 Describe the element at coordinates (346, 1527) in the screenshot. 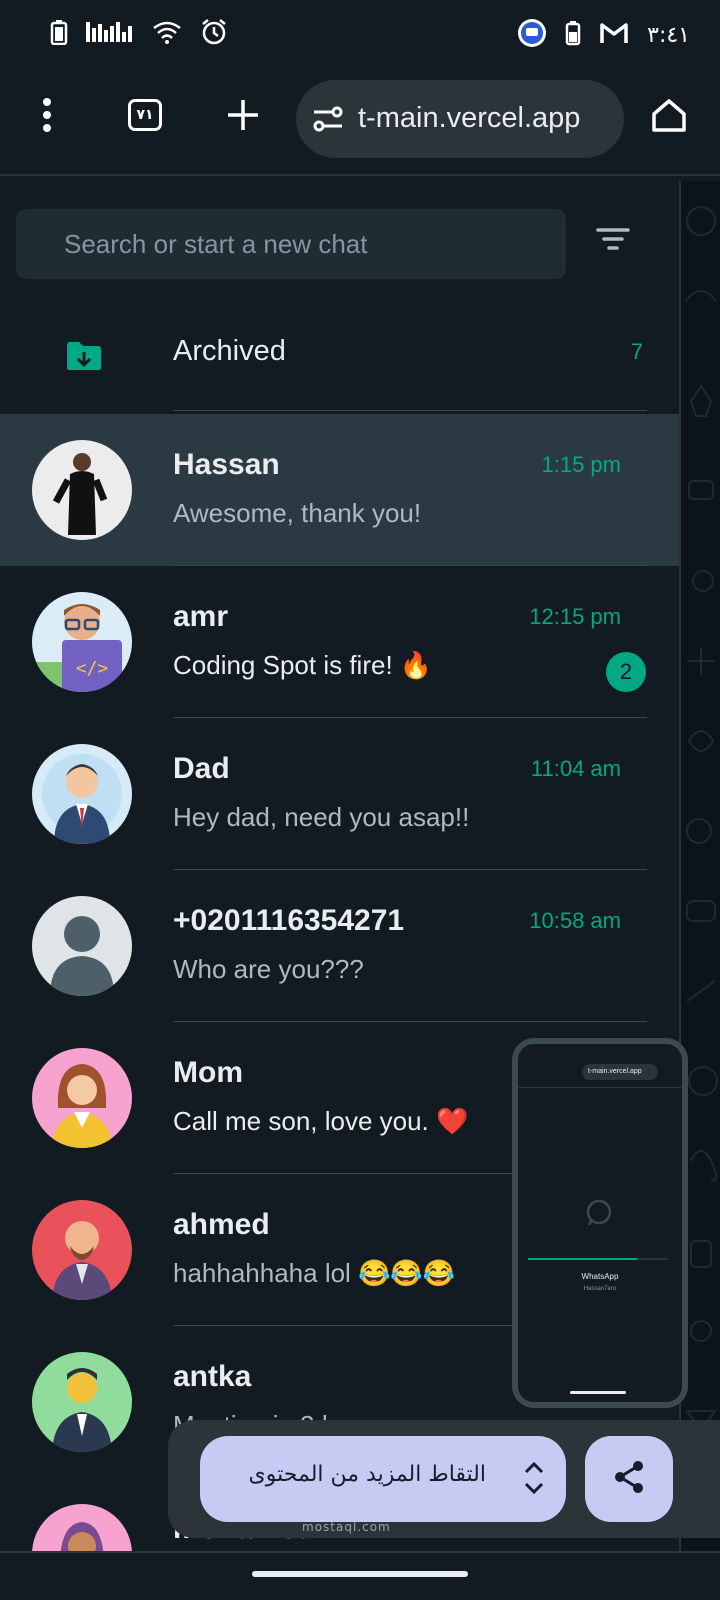

I see `watermark-text: mostaql.com` at that location.